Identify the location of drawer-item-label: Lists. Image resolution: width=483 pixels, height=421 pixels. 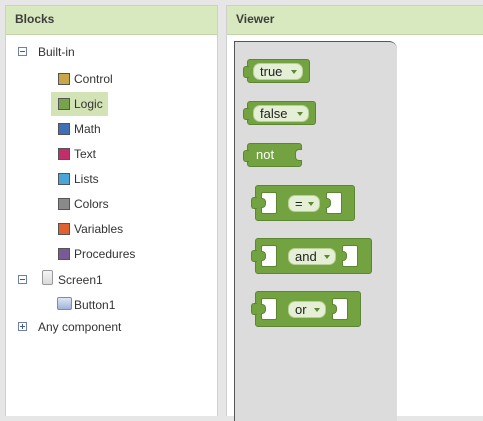
(86, 179).